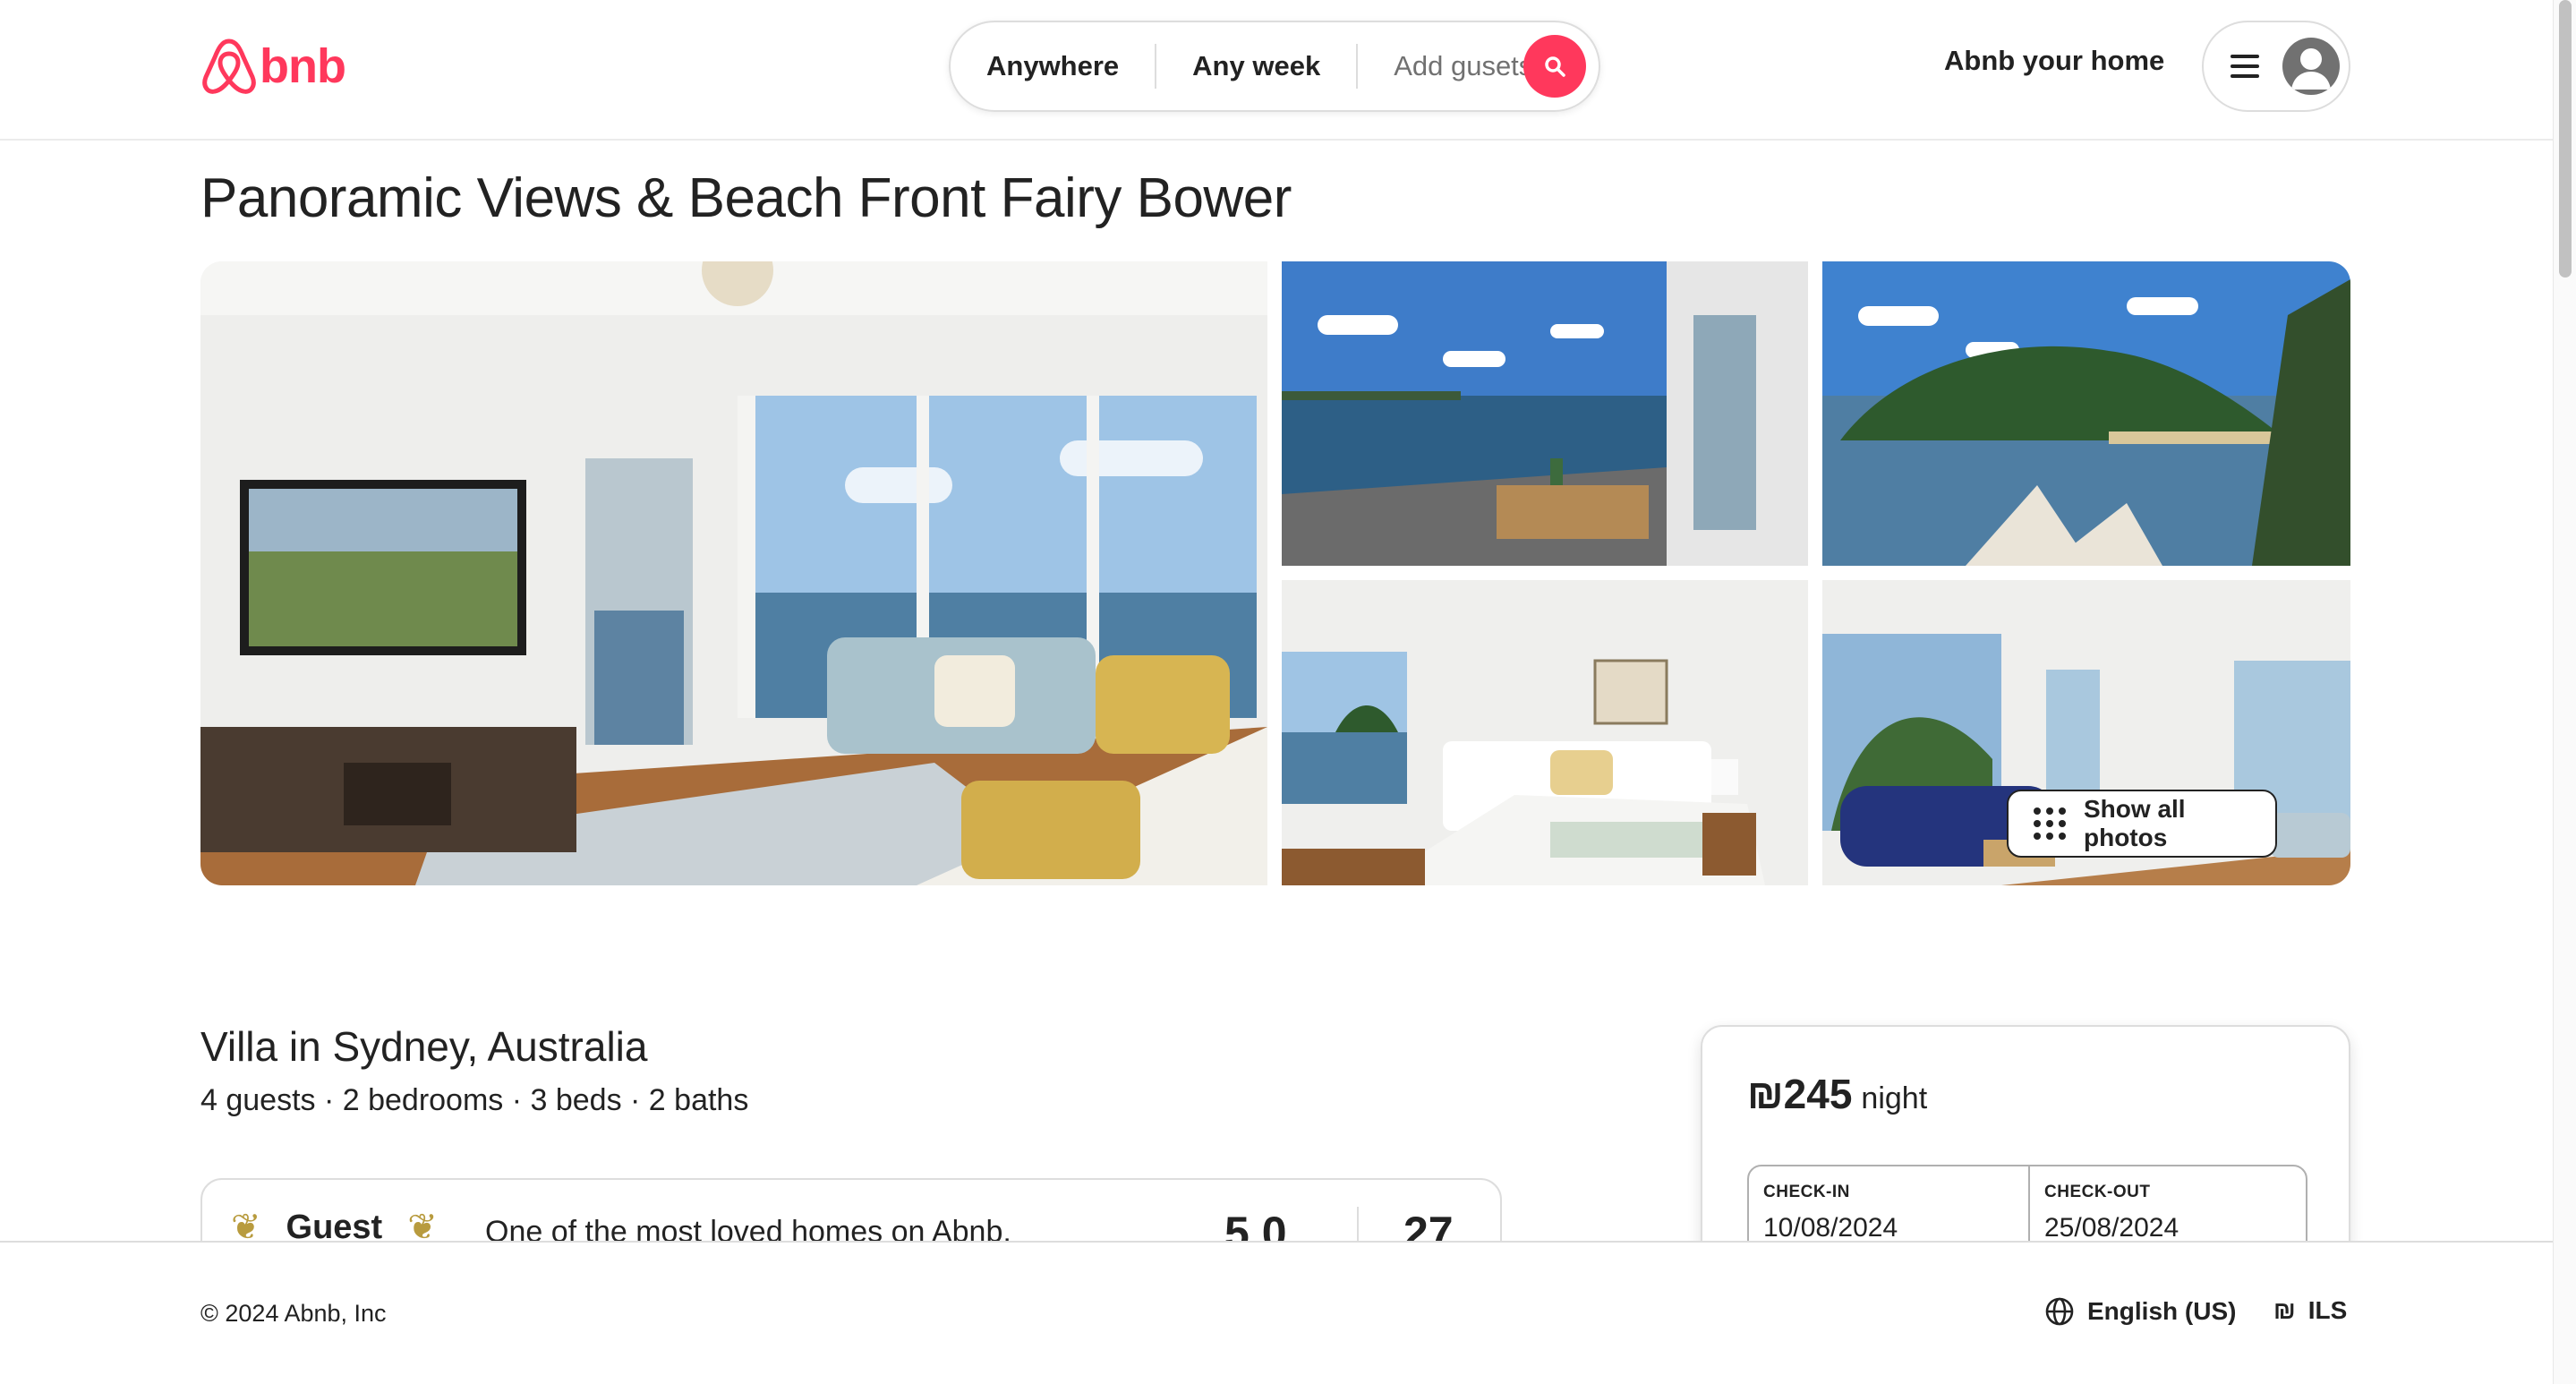 This screenshot has height=1384, width=2576. I want to click on user-menu-button, so click(2276, 66).